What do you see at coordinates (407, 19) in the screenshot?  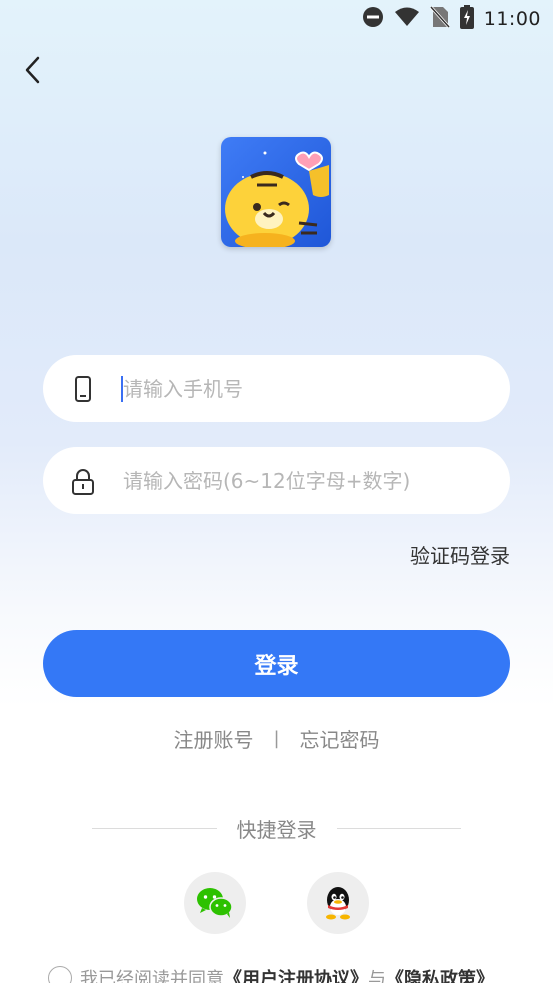 I see `wifi-icon` at bounding box center [407, 19].